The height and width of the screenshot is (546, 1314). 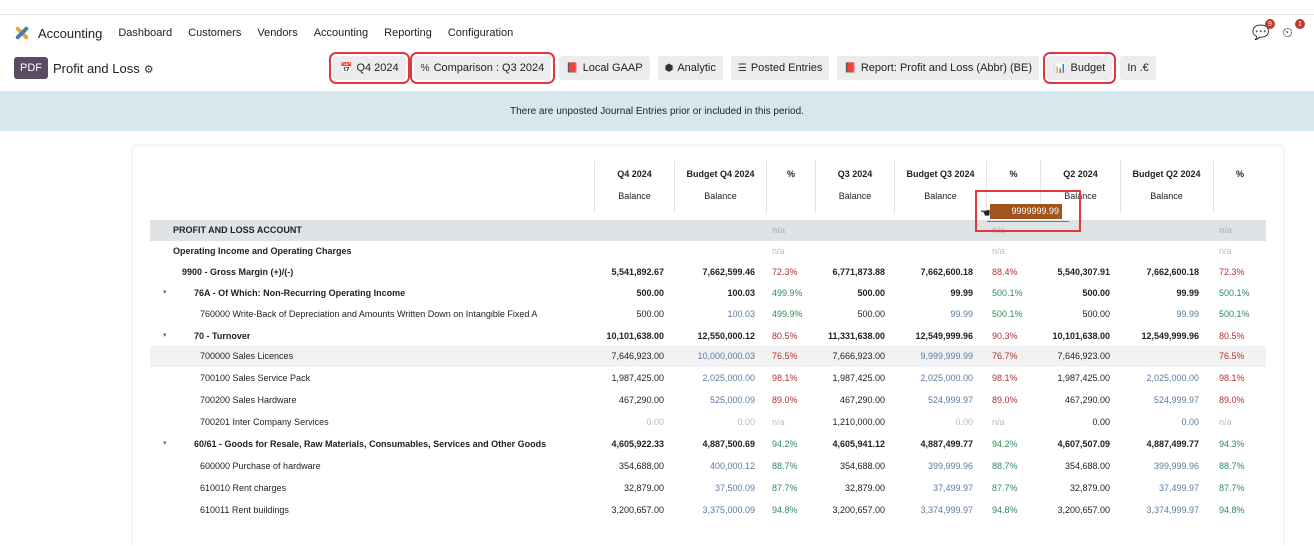 I want to click on budget-cell: 525,000.09, so click(x=732, y=400).